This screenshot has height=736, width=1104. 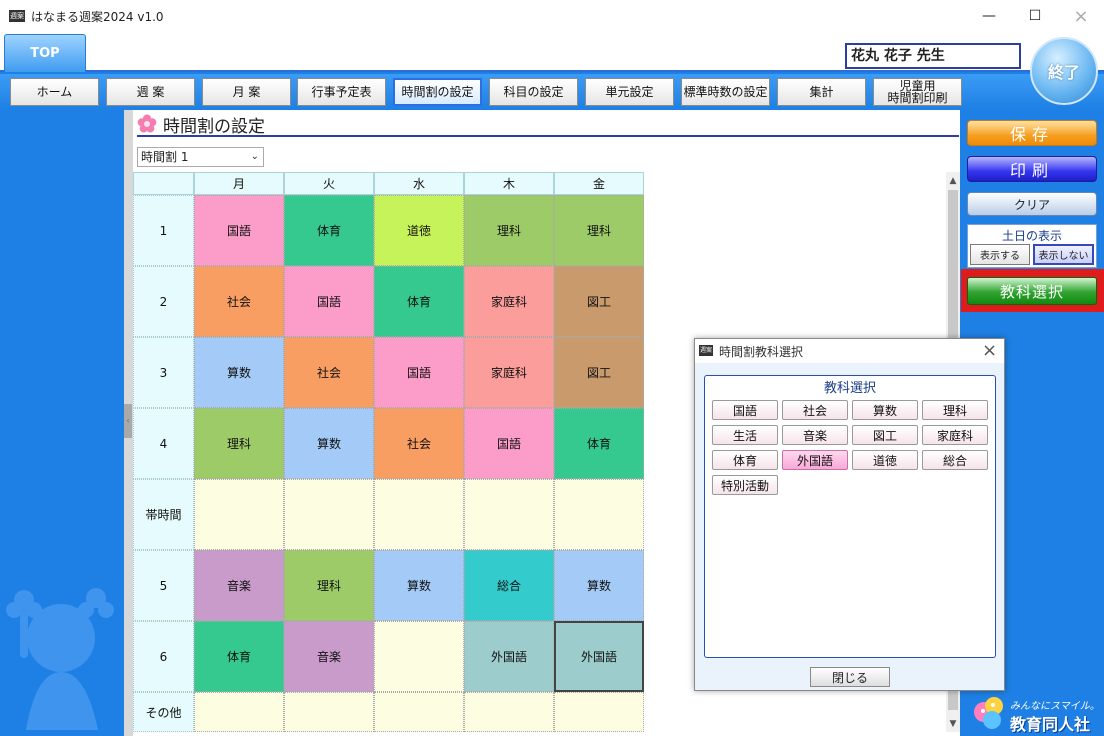 What do you see at coordinates (200, 157) in the screenshot?
I see `timetable-select: 時間割 1 ⌄` at bounding box center [200, 157].